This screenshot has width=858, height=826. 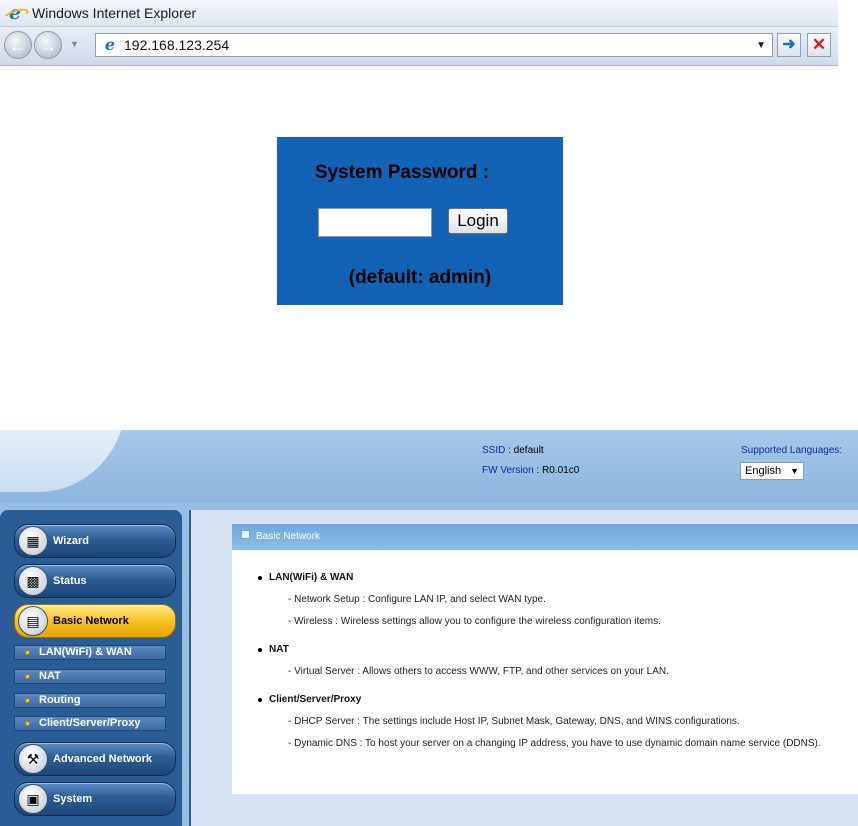 I want to click on sidebar-item-wizard: ▦ Wizard, so click(x=95, y=541).